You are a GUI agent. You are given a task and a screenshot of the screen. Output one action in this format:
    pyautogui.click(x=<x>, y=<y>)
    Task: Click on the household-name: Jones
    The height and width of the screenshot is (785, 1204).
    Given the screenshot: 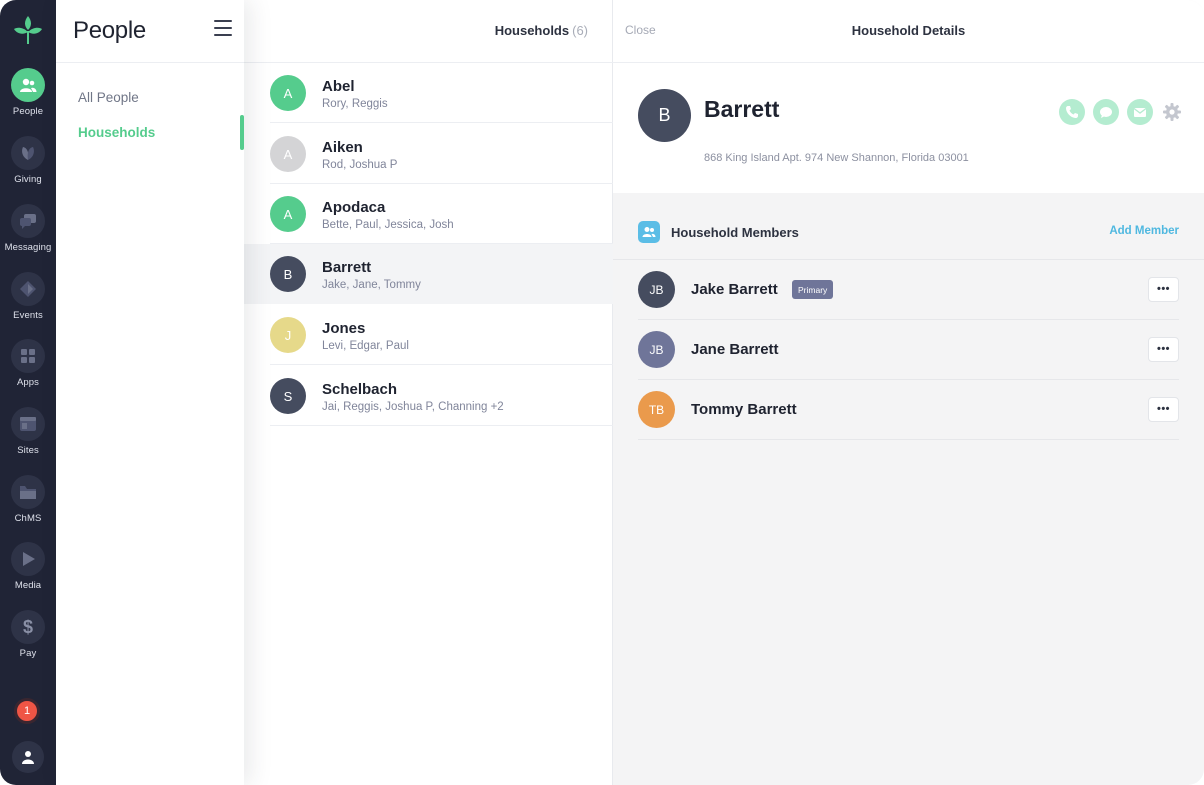 What is the action you would take?
    pyautogui.click(x=344, y=328)
    